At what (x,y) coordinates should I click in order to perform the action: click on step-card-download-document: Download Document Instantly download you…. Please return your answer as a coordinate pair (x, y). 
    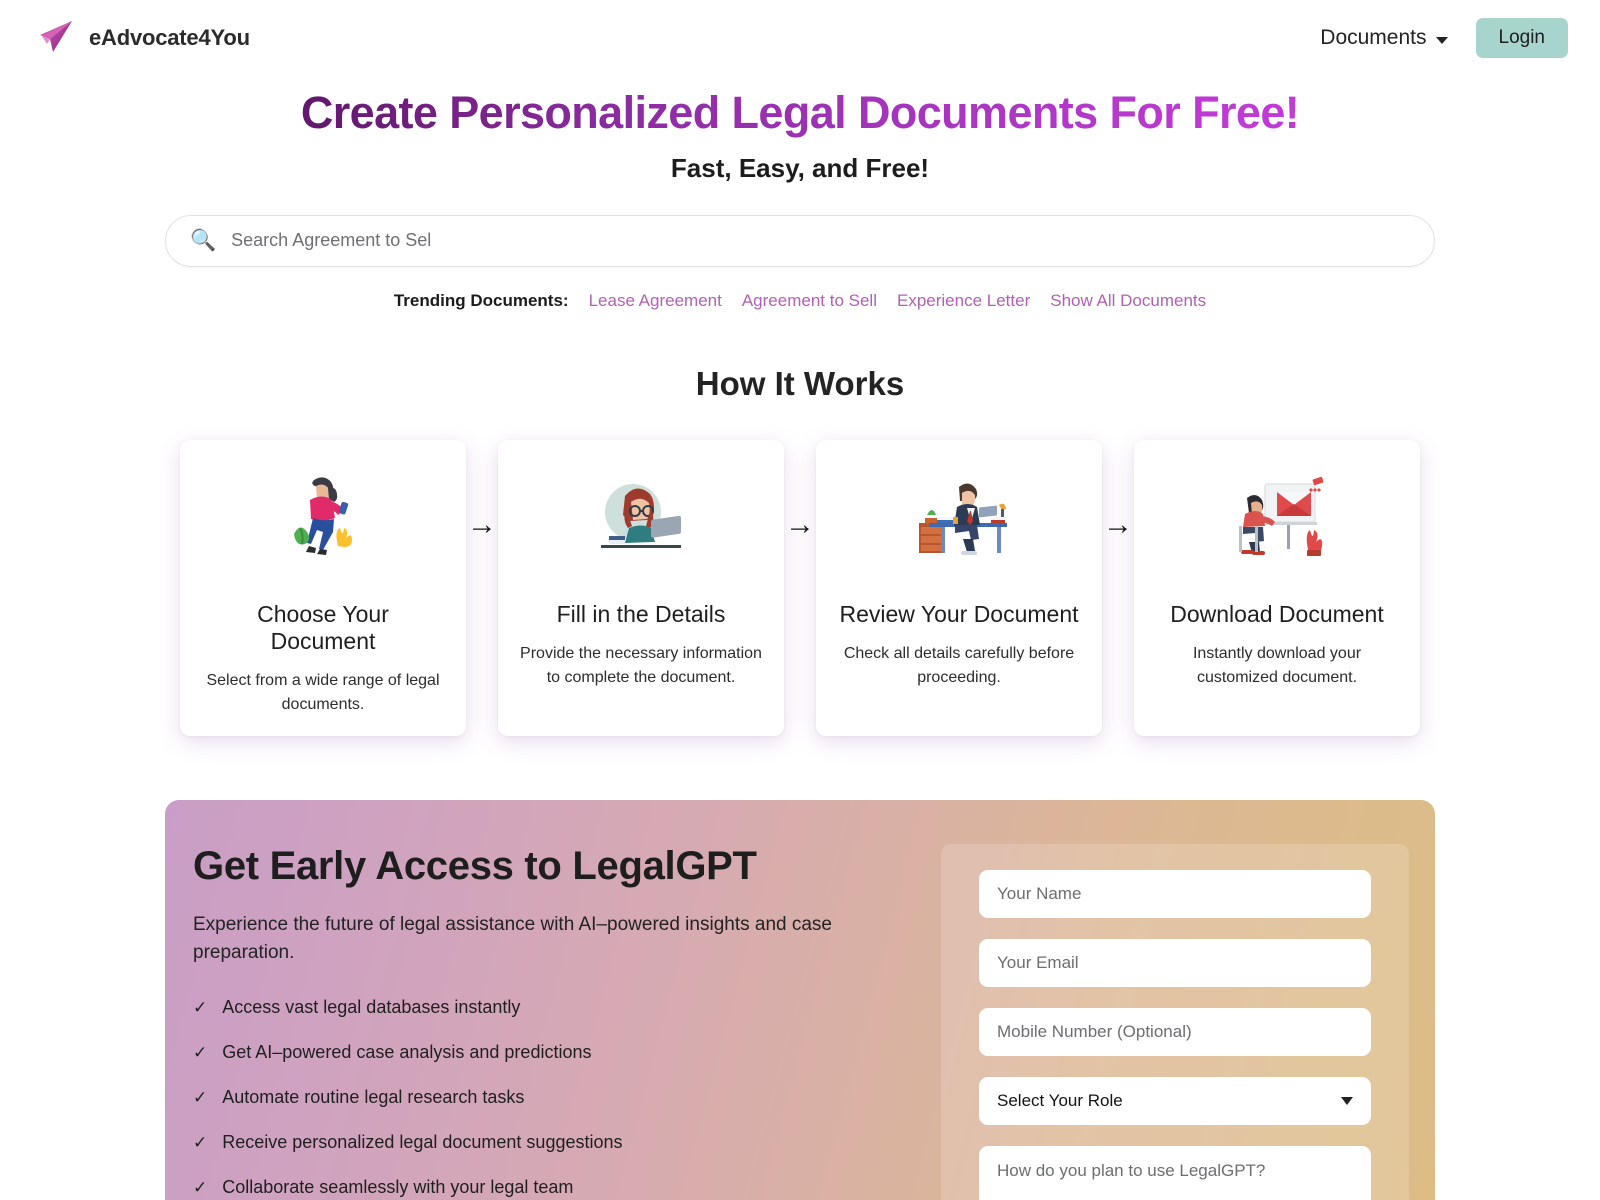
    Looking at the image, I should click on (1277, 588).